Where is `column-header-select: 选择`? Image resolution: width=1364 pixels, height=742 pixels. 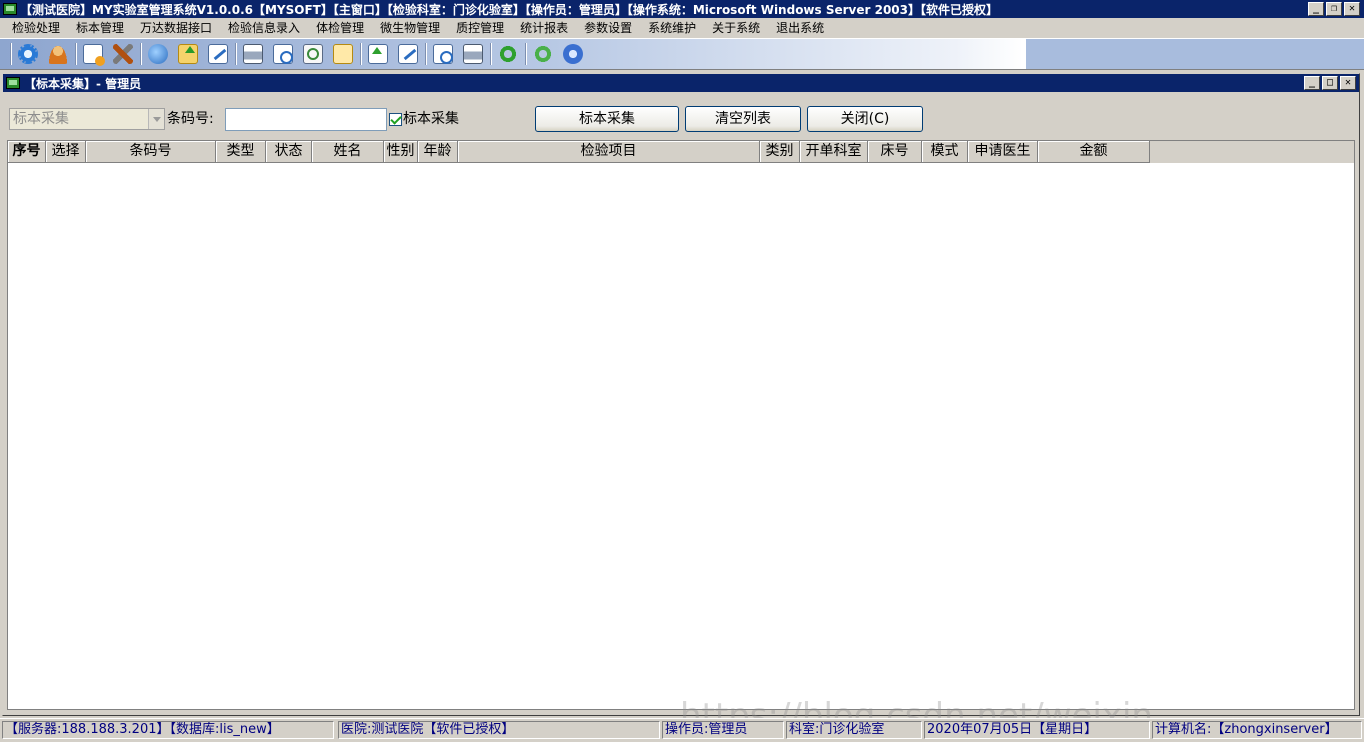 column-header-select: 选择 is located at coordinates (66, 152).